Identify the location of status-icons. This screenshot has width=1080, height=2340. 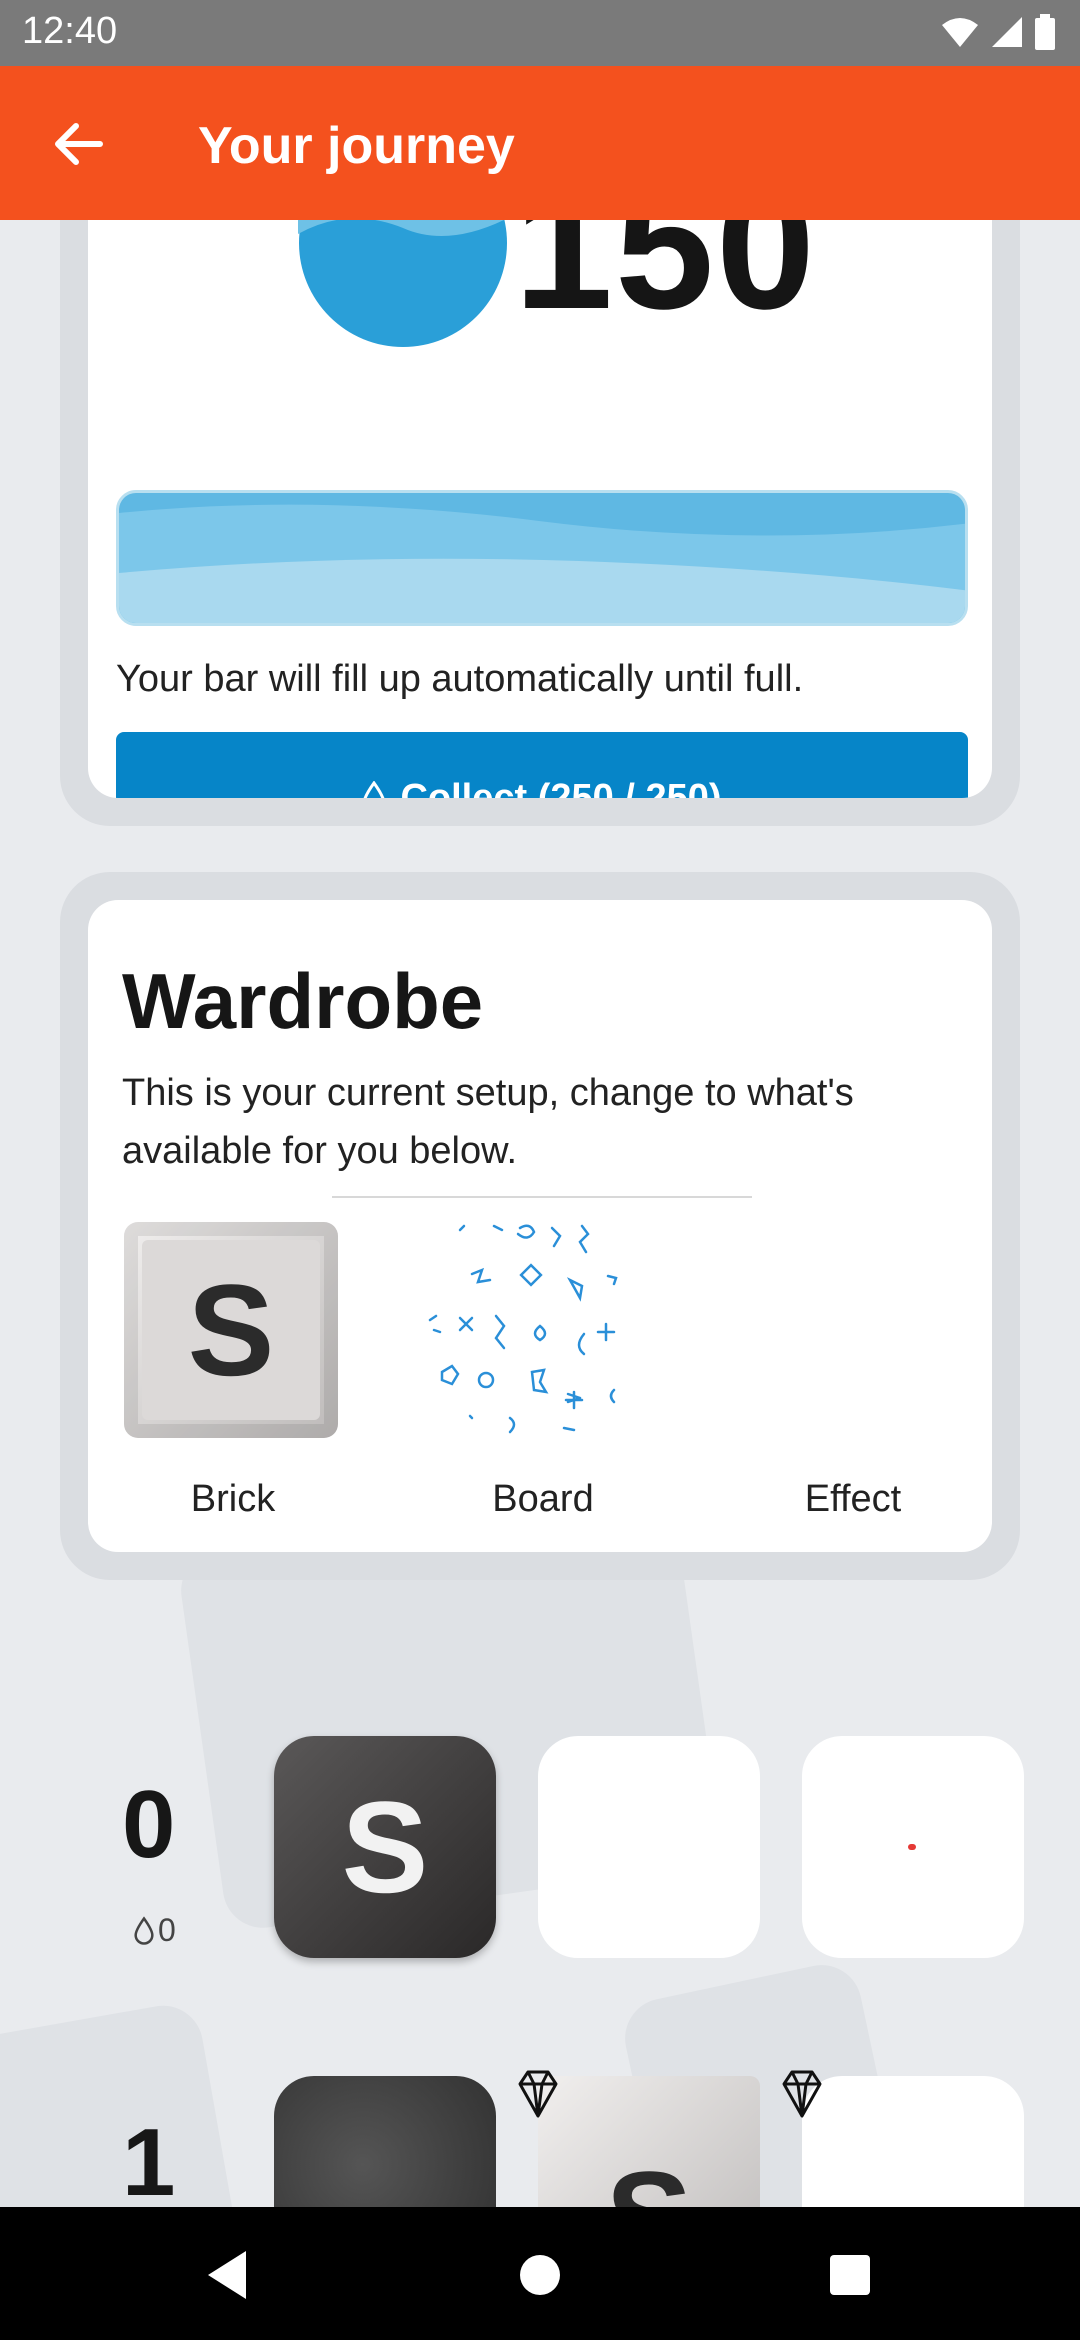
(998, 32).